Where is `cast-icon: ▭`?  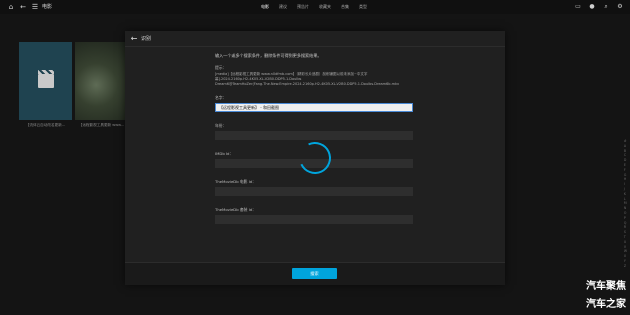 cast-icon: ▭ is located at coordinates (578, 7).